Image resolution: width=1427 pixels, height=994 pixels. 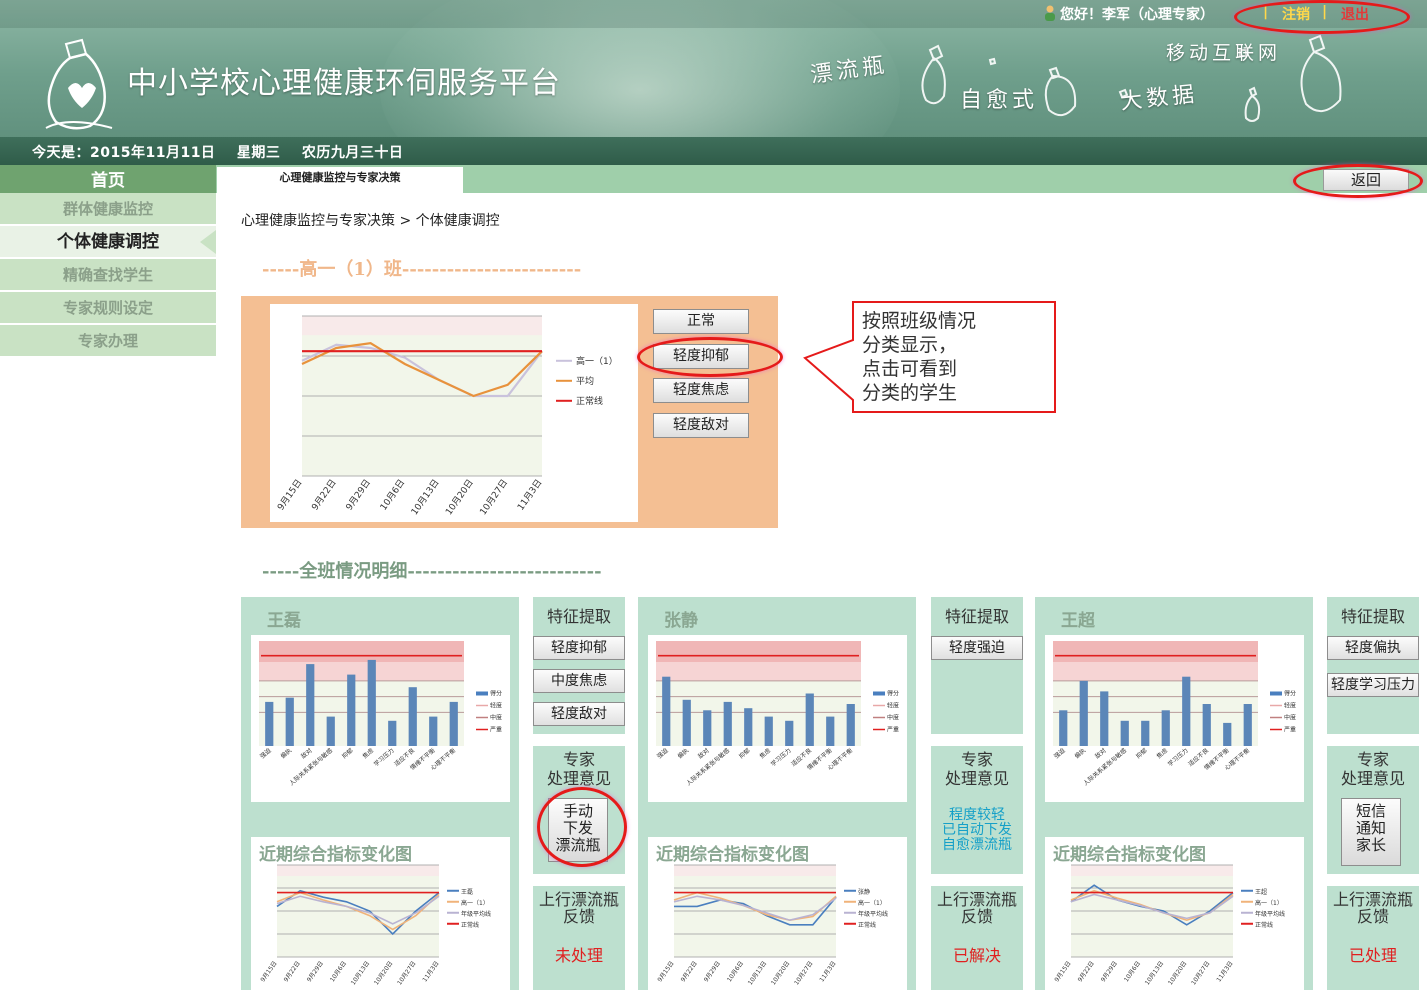 What do you see at coordinates (361, 651) in the screenshot?
I see `severe-band` at bounding box center [361, 651].